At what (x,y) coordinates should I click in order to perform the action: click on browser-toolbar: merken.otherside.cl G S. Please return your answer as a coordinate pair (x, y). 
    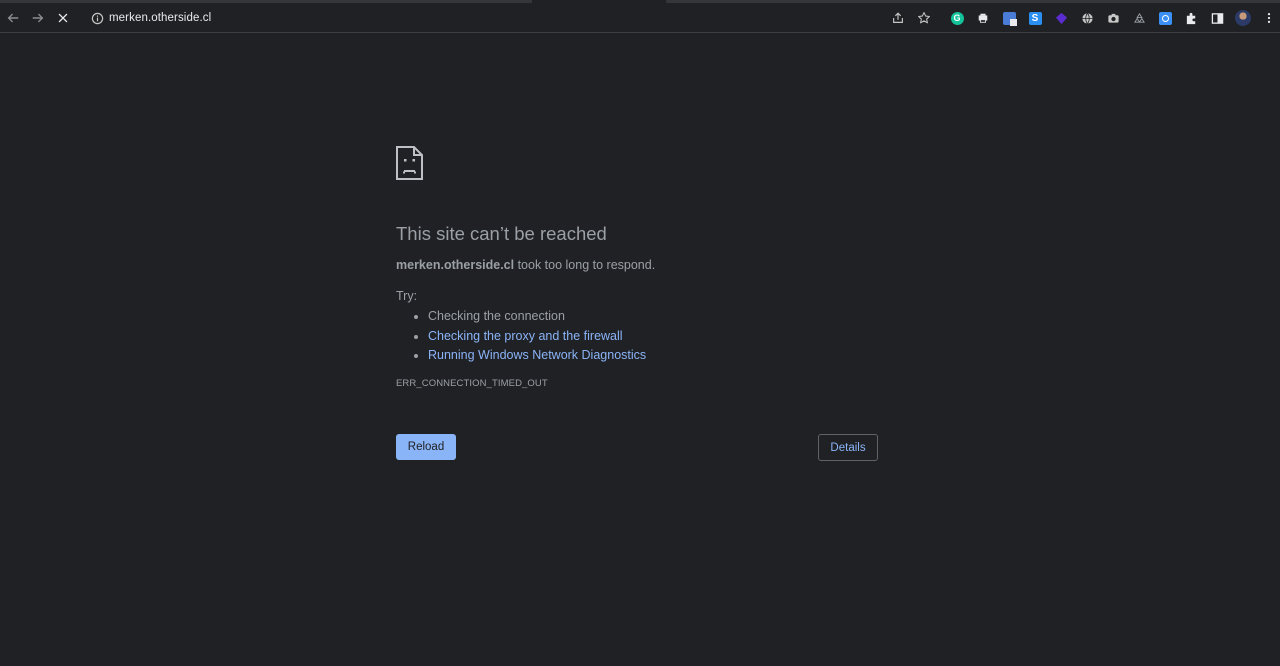
    Looking at the image, I should click on (640, 18).